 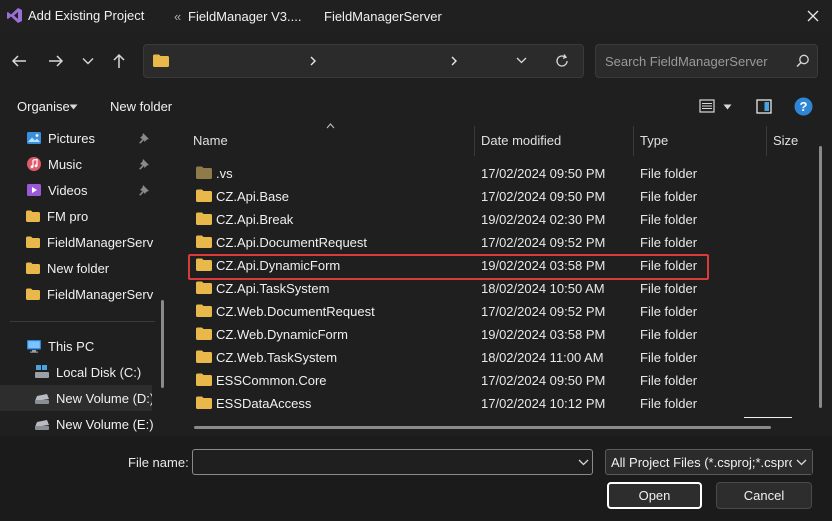 What do you see at coordinates (42, 371) in the screenshot?
I see `windows-drive-icon` at bounding box center [42, 371].